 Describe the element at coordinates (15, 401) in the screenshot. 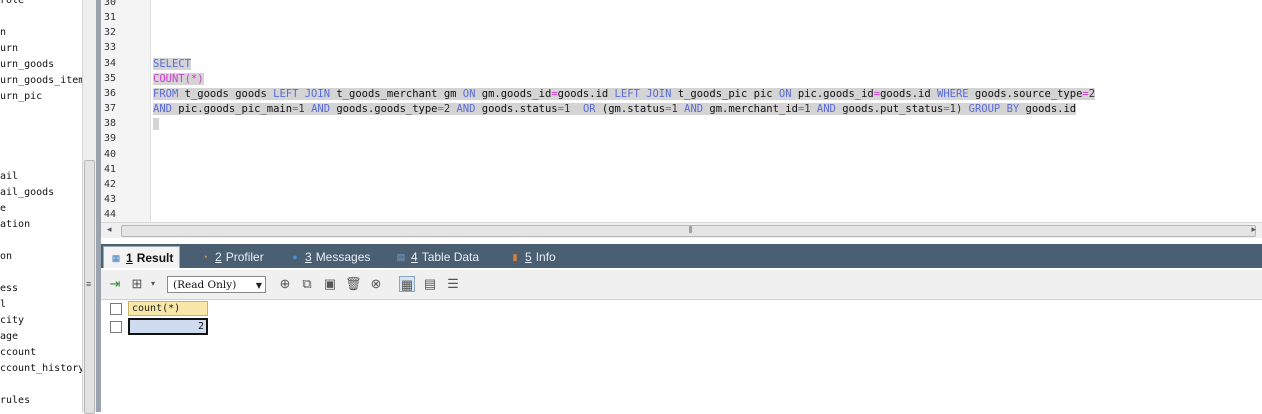

I see `tree-item: rules` at that location.